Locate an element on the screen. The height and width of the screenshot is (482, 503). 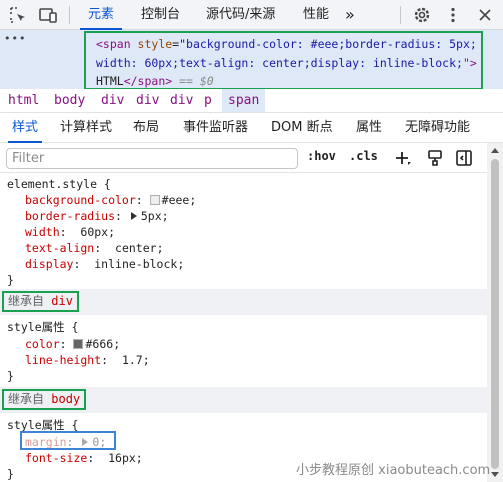
color-format-icon is located at coordinates (435, 158).